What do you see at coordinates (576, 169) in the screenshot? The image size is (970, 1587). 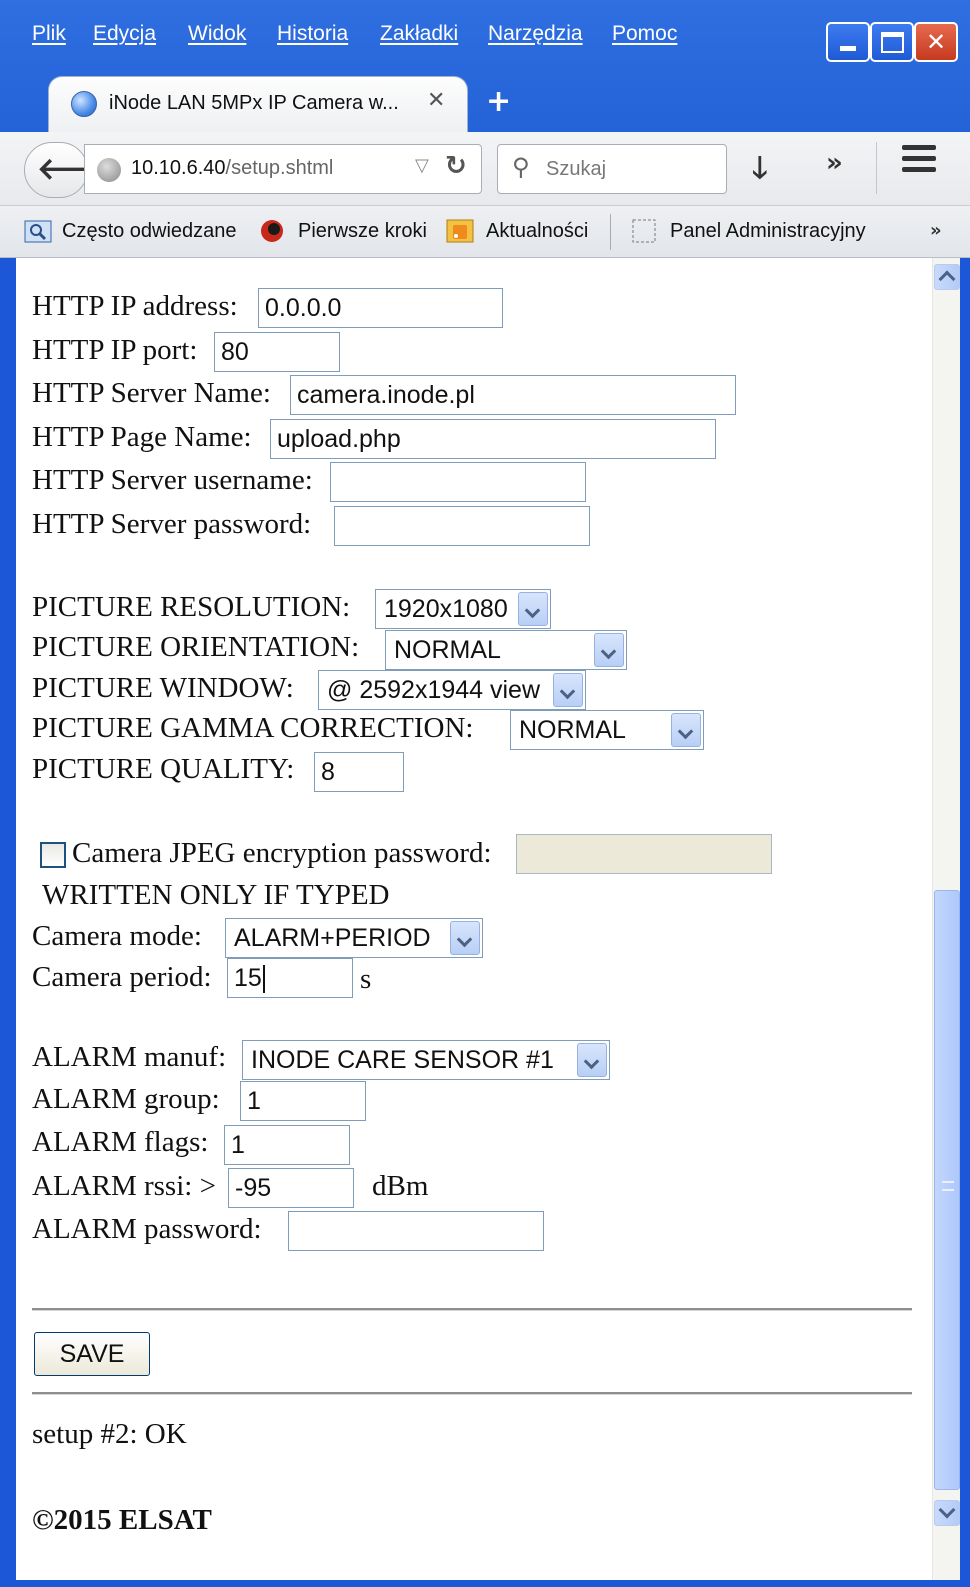 I see `search-placeholder: Szukaj` at bounding box center [576, 169].